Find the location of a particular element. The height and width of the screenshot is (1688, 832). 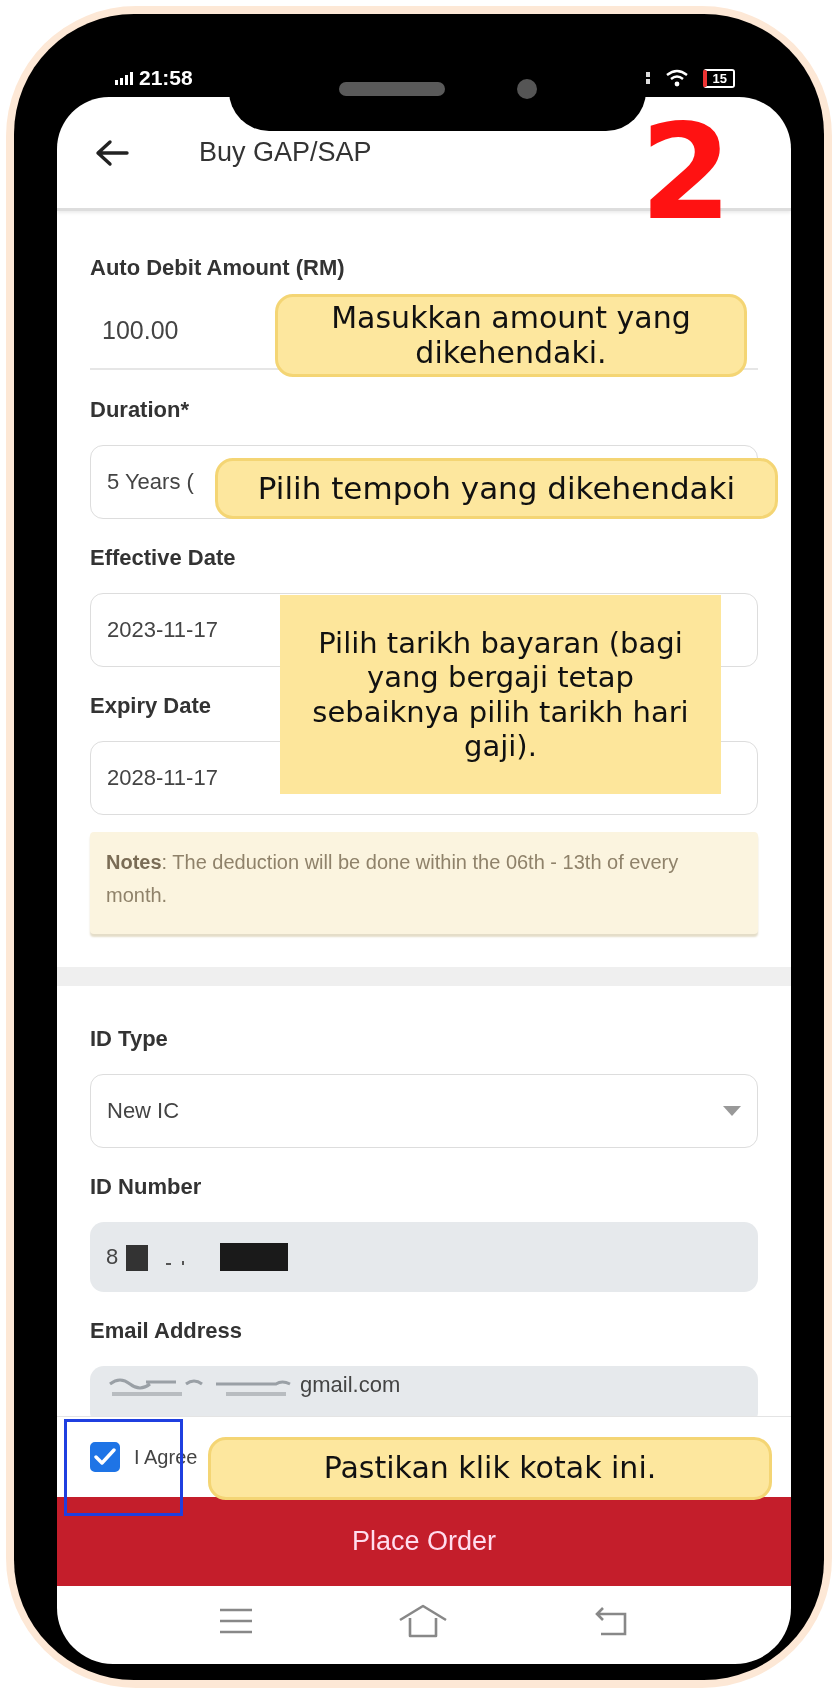

field-label: ID Type is located at coordinates (129, 1039).